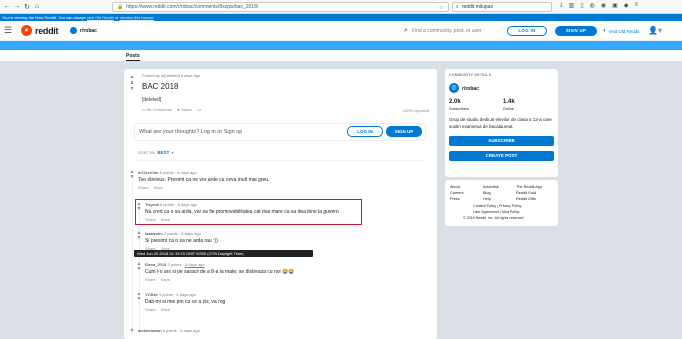 The width and height of the screenshot is (682, 339). I want to click on comment-author: fassandru, so click(154, 233).